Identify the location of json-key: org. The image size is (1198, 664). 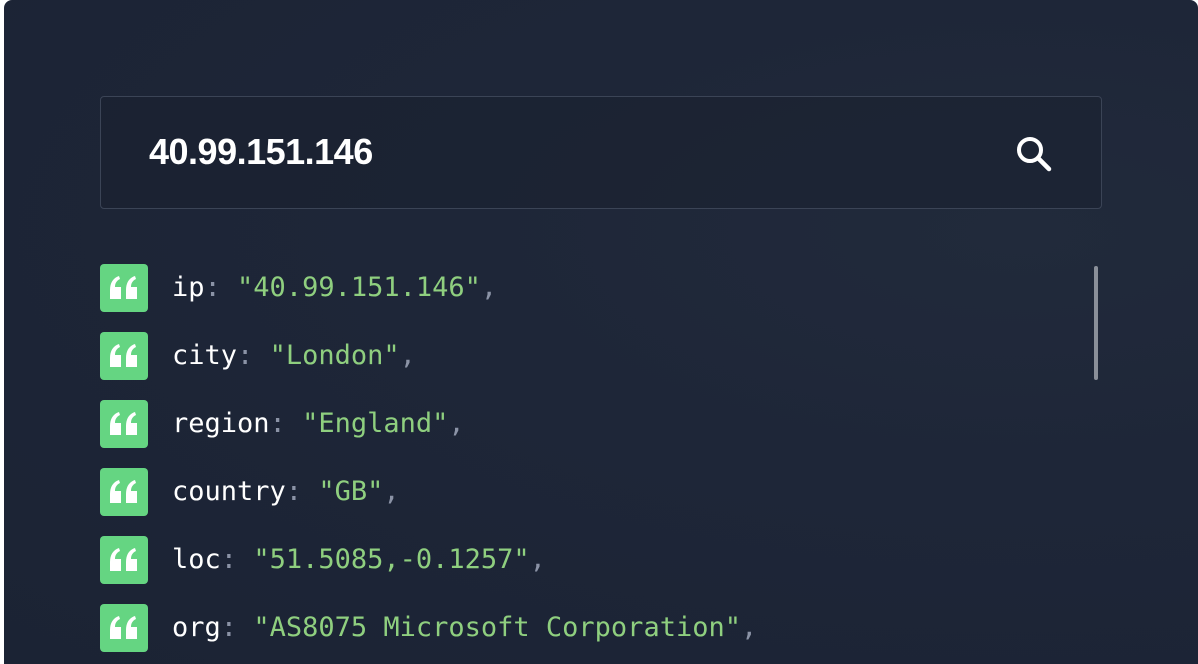
(196, 627).